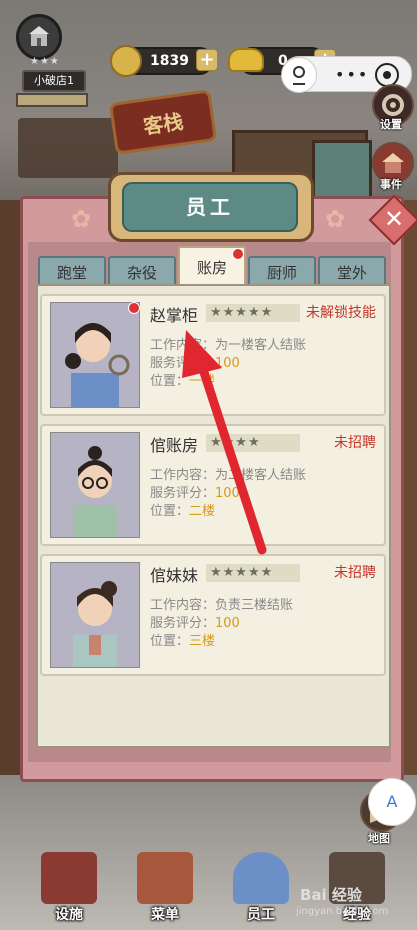 Image resolution: width=417 pixels, height=930 pixels. Describe the element at coordinates (341, 312) in the screenshot. I see `staff-status: 未解锁技能` at that location.